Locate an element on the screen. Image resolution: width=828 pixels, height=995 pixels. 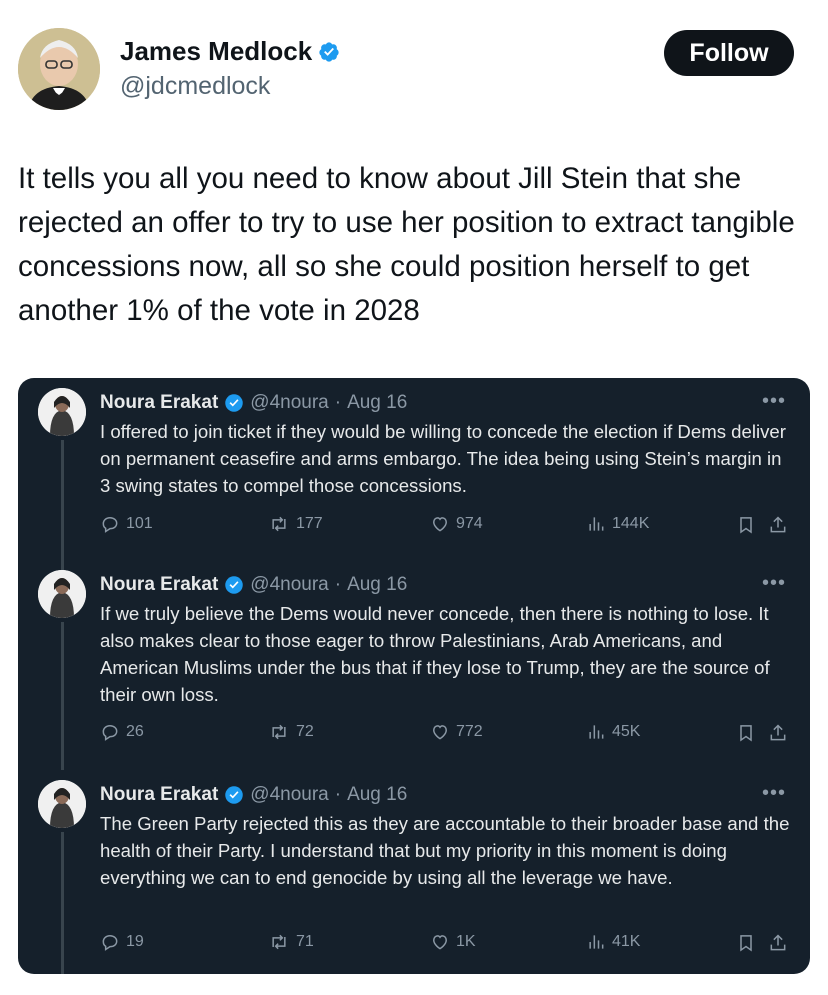
like-button: 974 is located at coordinates (456, 524).